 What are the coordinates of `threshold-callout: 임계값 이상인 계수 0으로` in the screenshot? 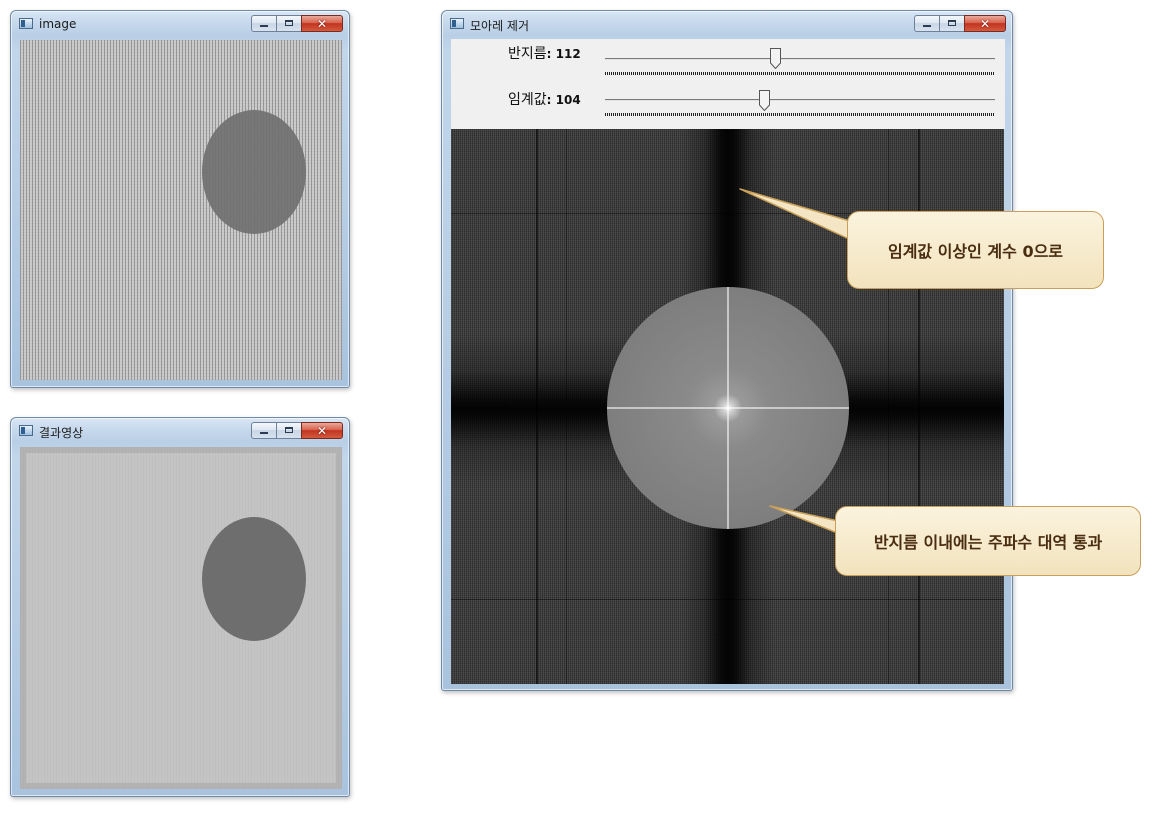 It's located at (975, 250).